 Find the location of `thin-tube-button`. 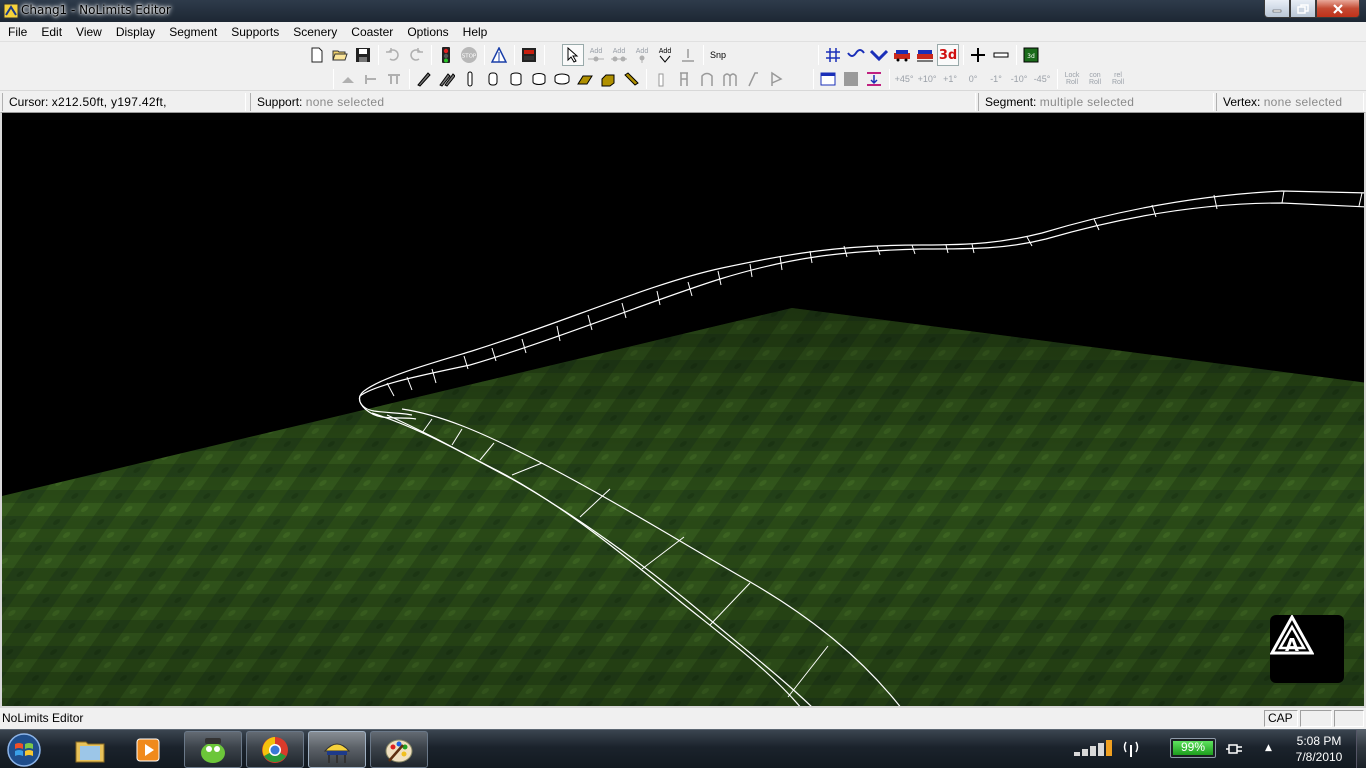

thin-tube-button is located at coordinates (470, 79).